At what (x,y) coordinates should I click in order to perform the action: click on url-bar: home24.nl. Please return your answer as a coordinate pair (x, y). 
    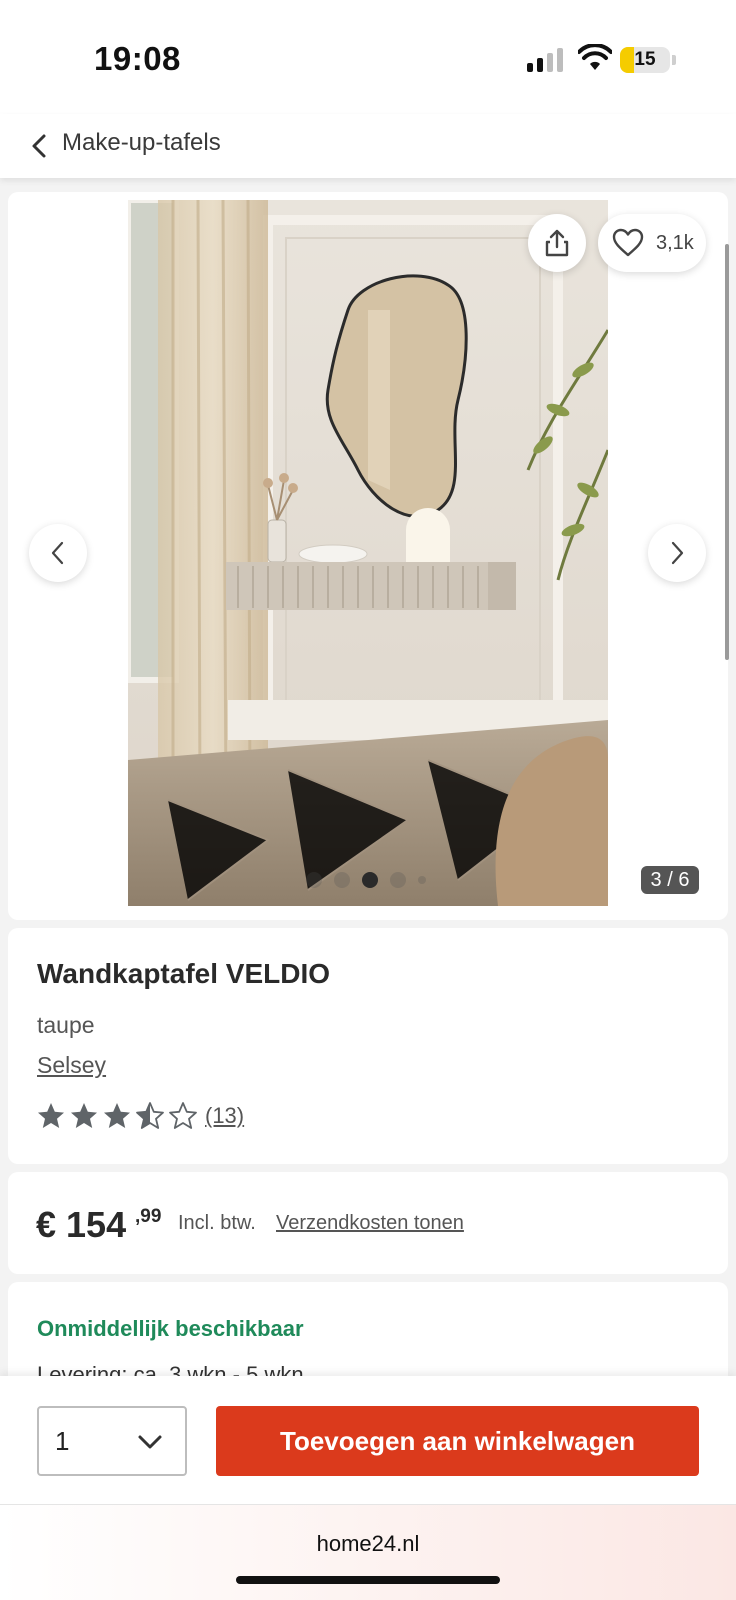
    Looking at the image, I should click on (368, 1544).